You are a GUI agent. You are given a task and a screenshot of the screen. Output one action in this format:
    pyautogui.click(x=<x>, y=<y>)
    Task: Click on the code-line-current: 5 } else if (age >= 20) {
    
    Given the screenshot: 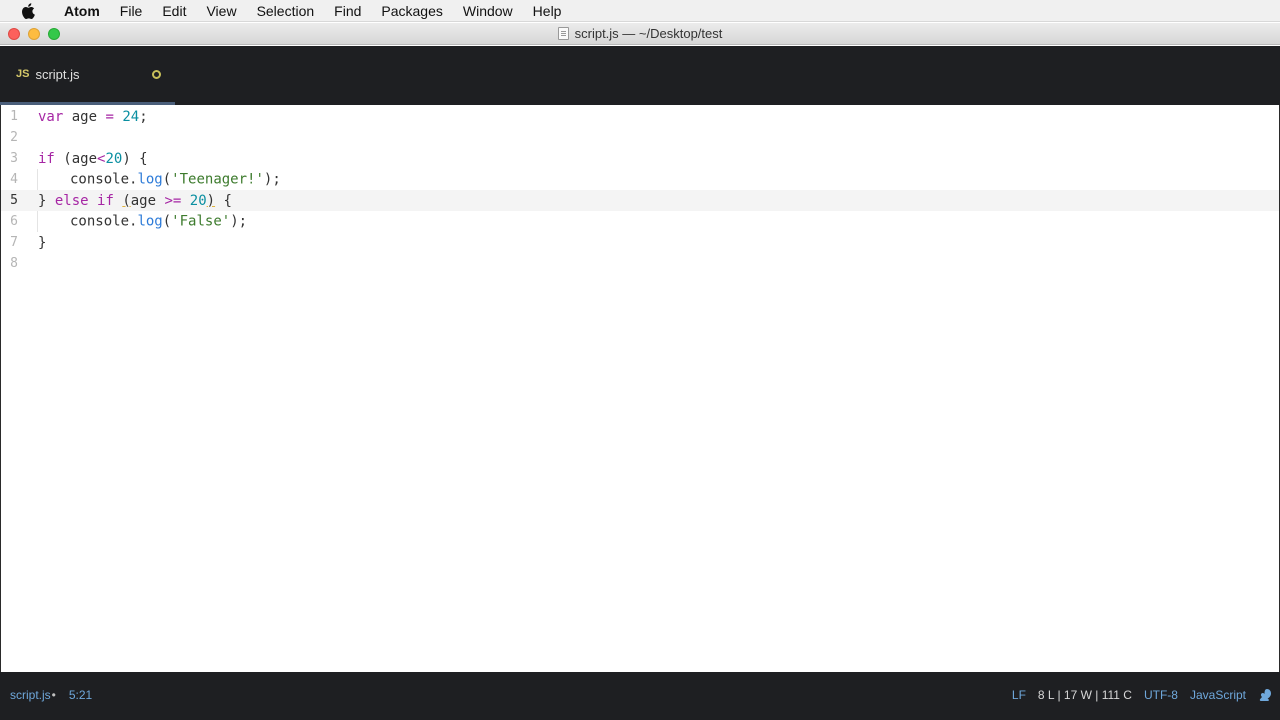 What is the action you would take?
    pyautogui.click(x=640, y=200)
    